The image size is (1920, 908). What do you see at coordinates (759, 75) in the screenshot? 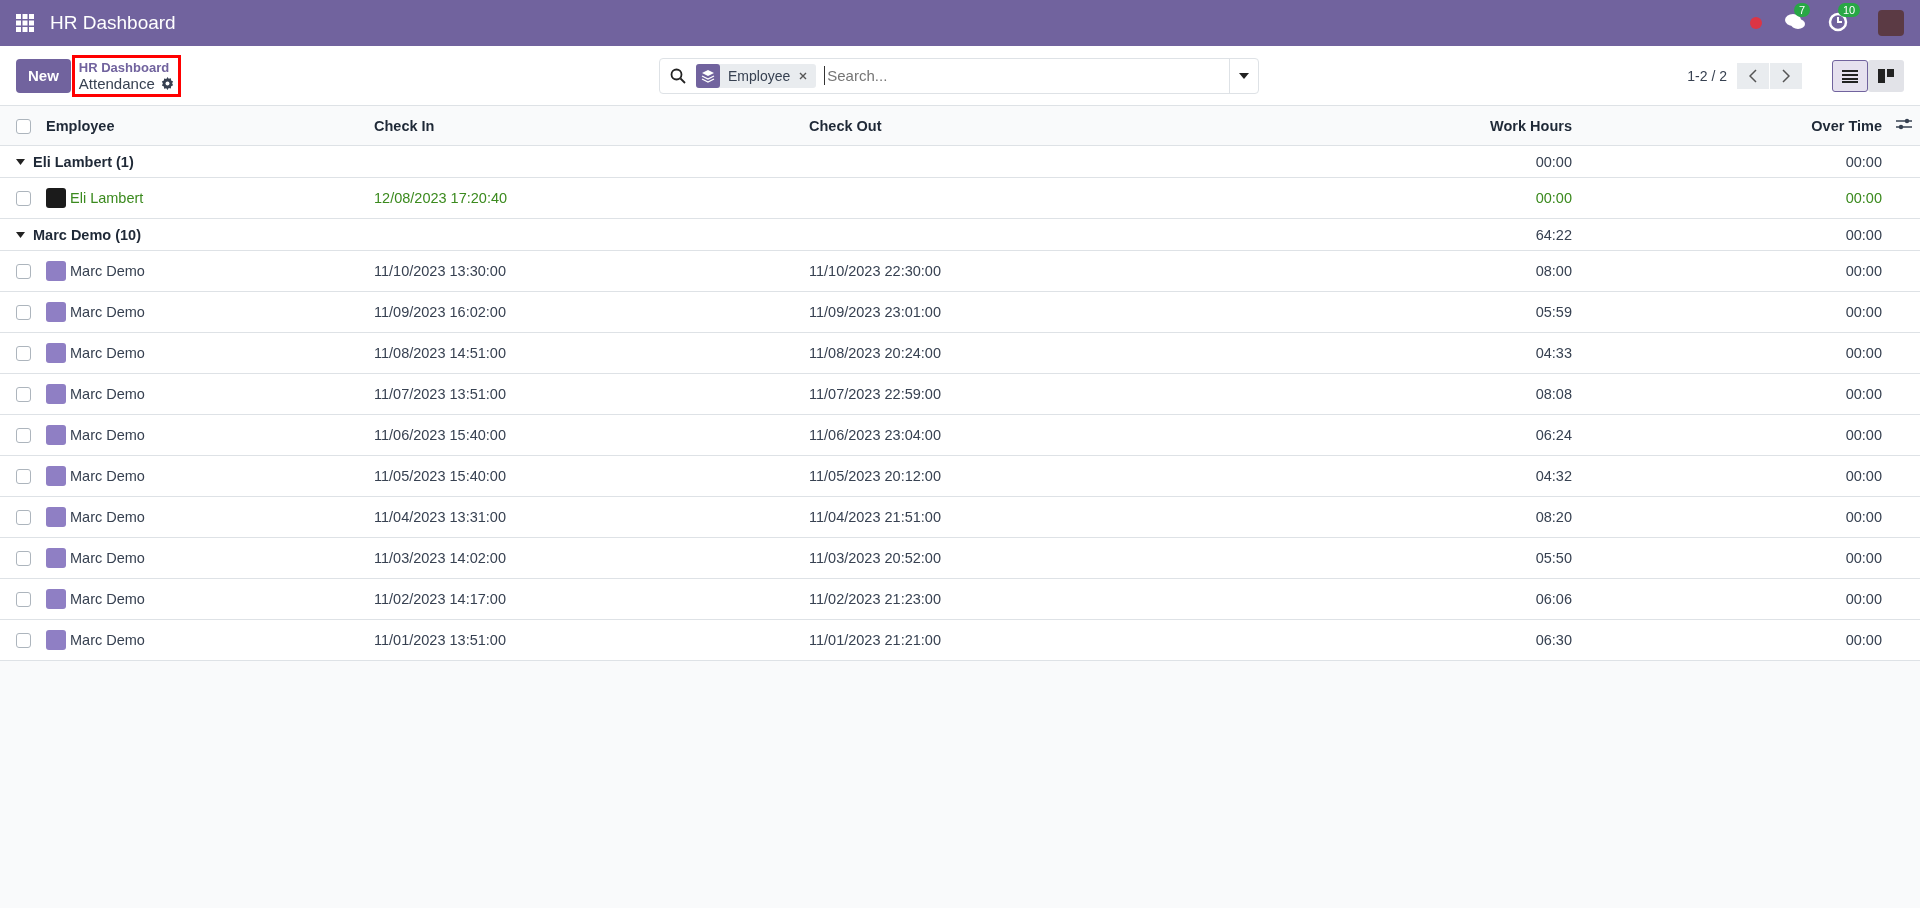
I see `facet-label: Employee` at bounding box center [759, 75].